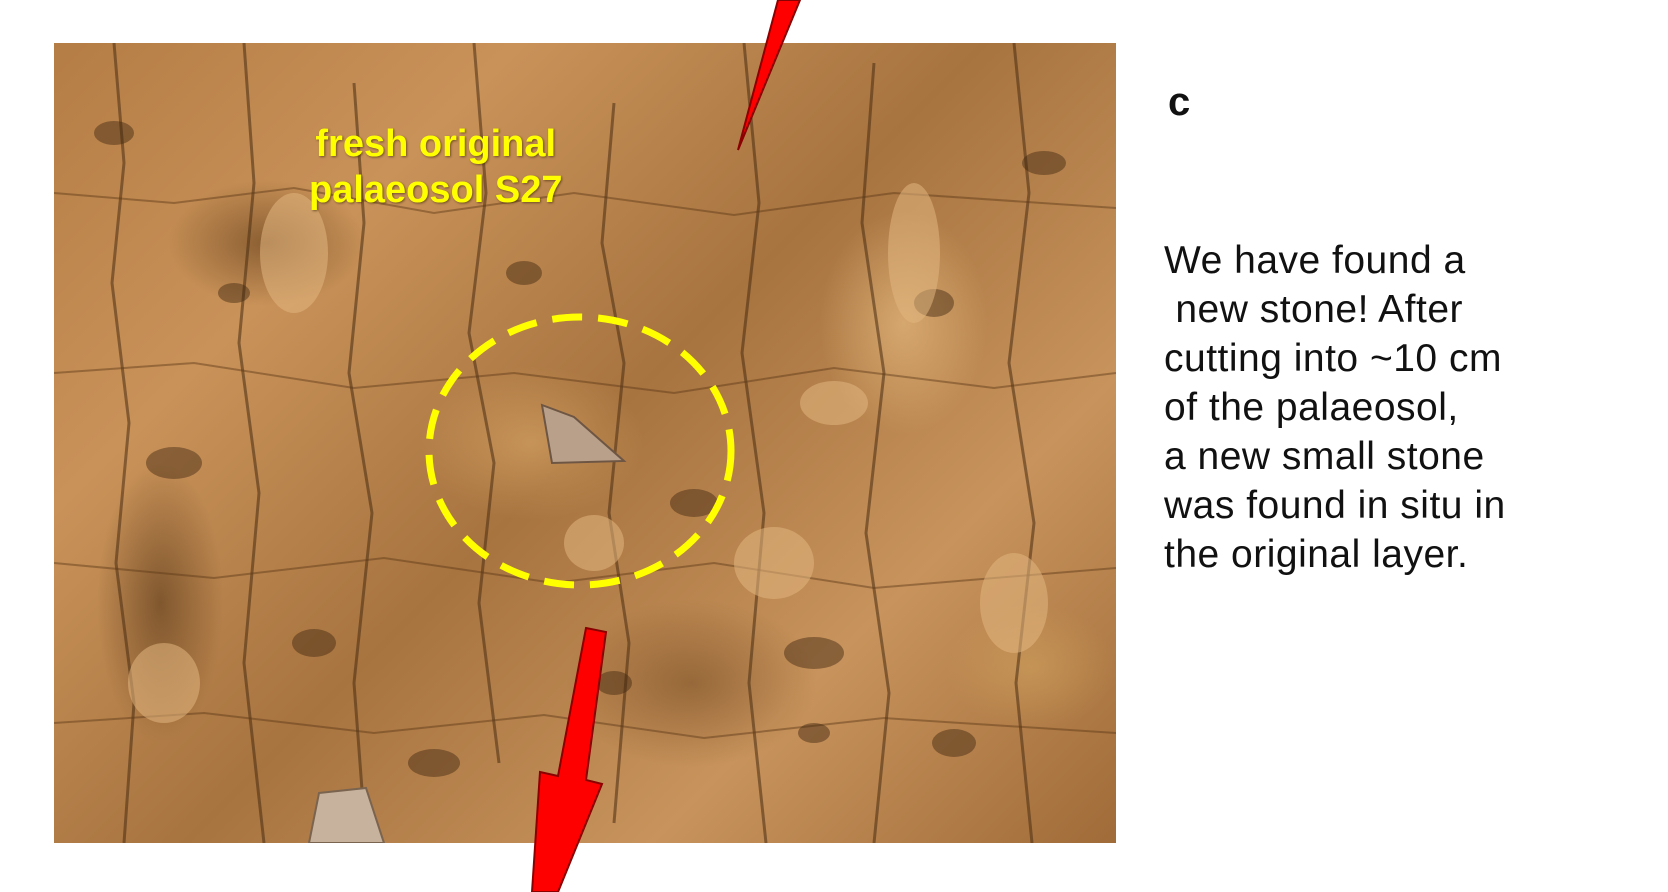  What do you see at coordinates (436, 190) in the screenshot?
I see `label-line-2: palaeosol S27` at bounding box center [436, 190].